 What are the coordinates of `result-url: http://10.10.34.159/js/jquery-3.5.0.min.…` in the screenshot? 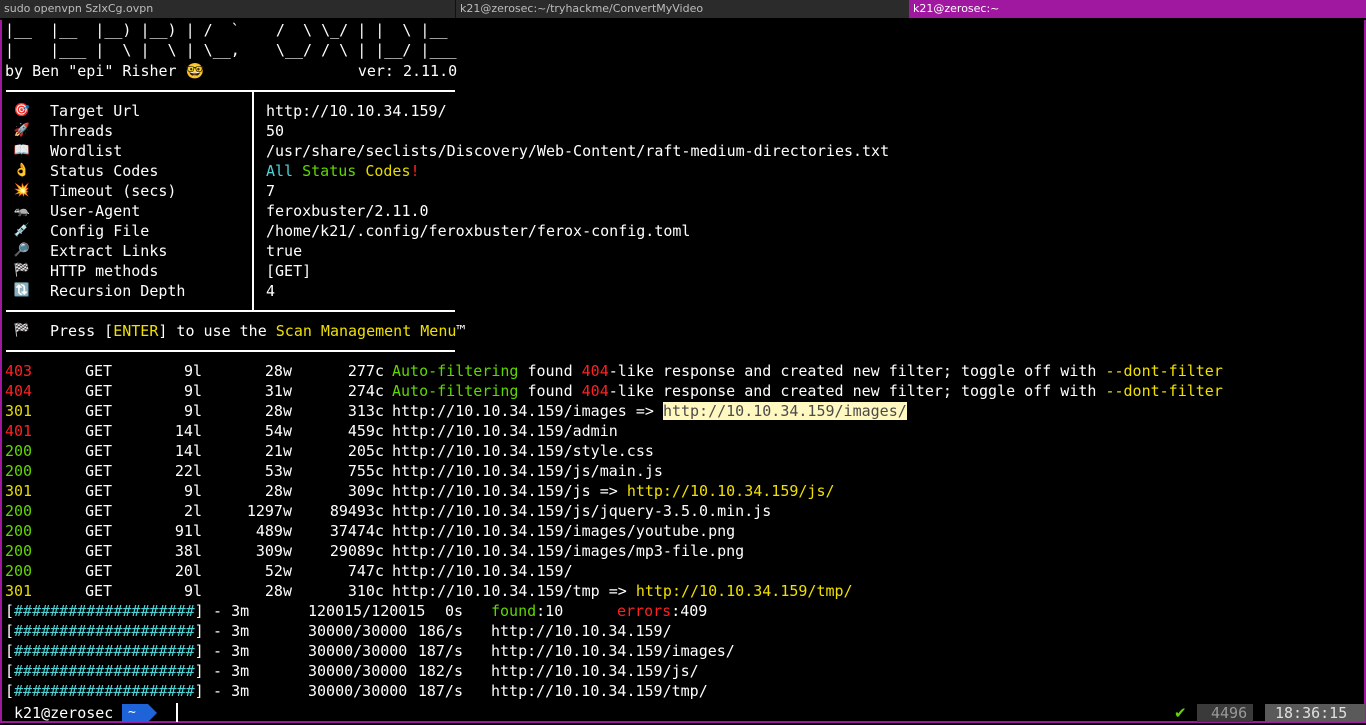 It's located at (581, 511).